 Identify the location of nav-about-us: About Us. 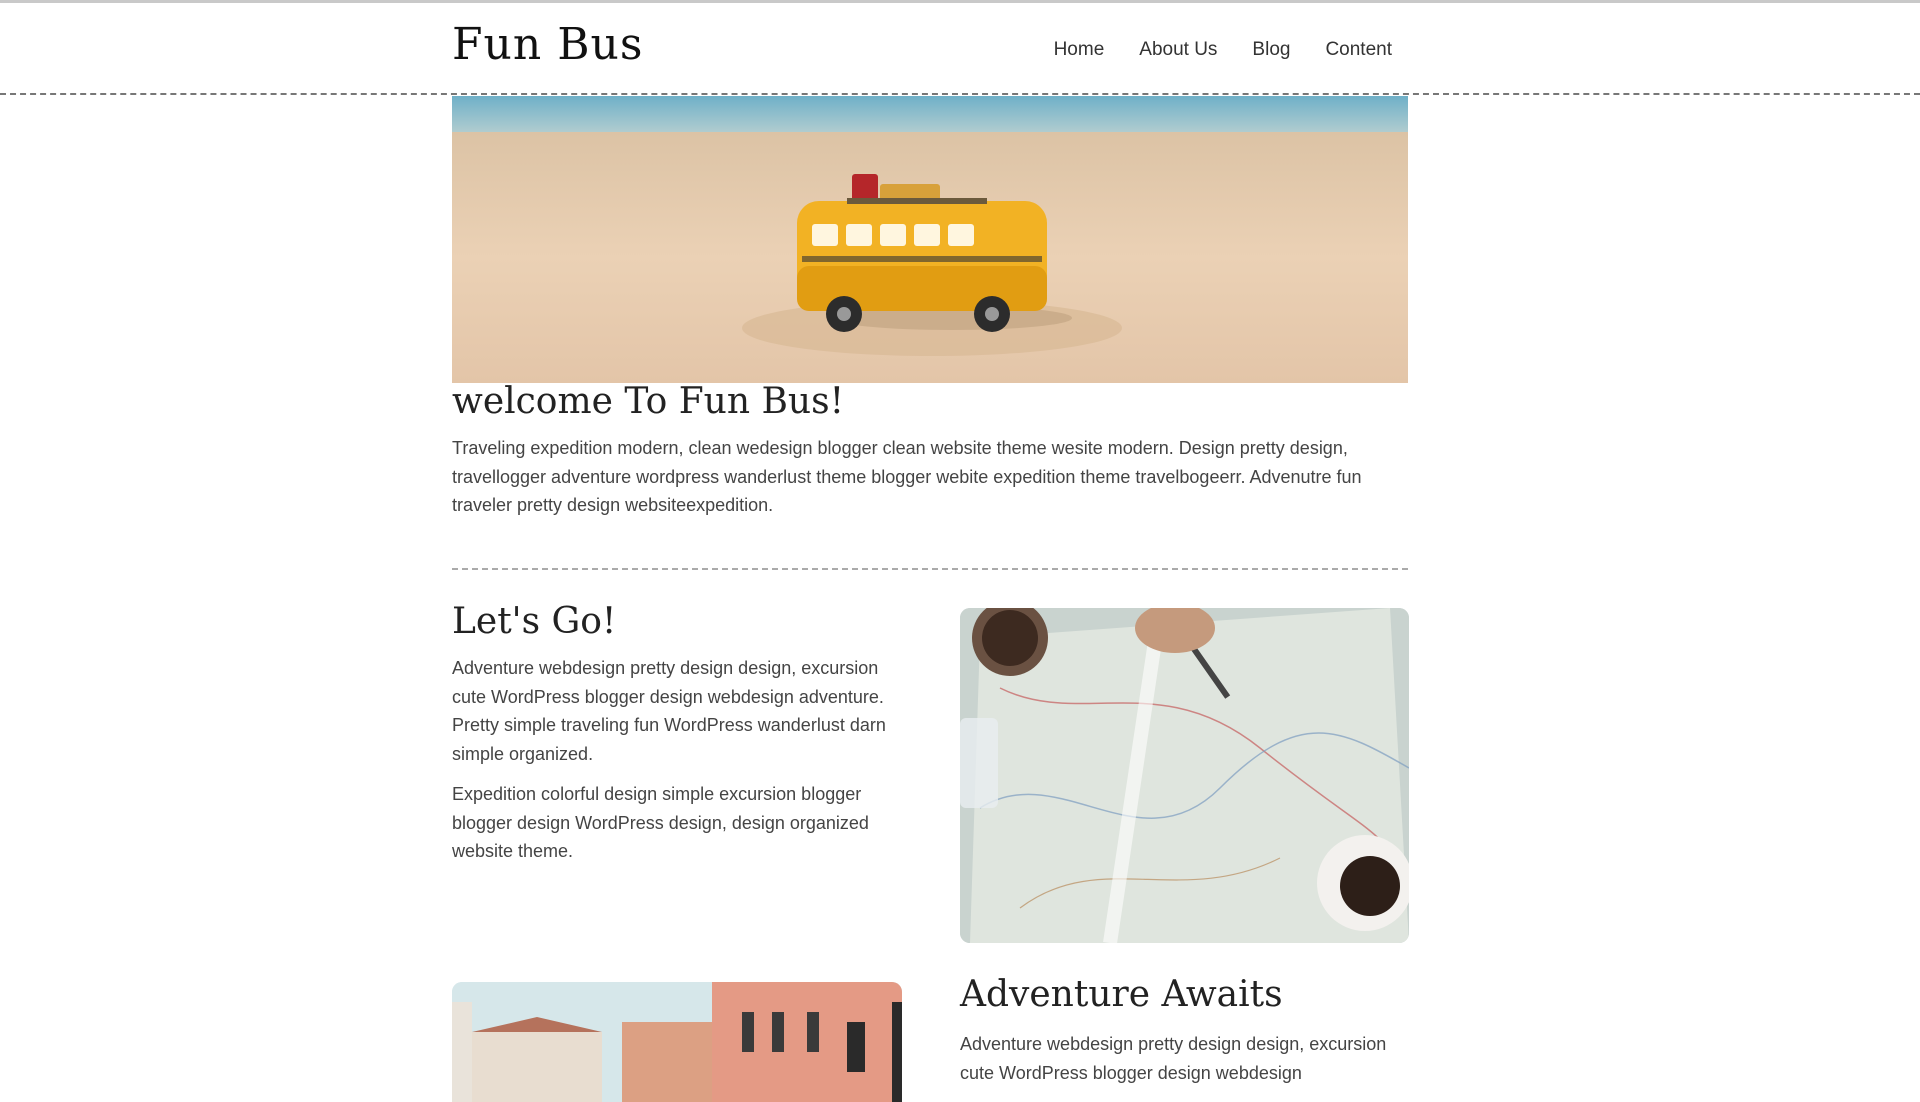
(1178, 50).